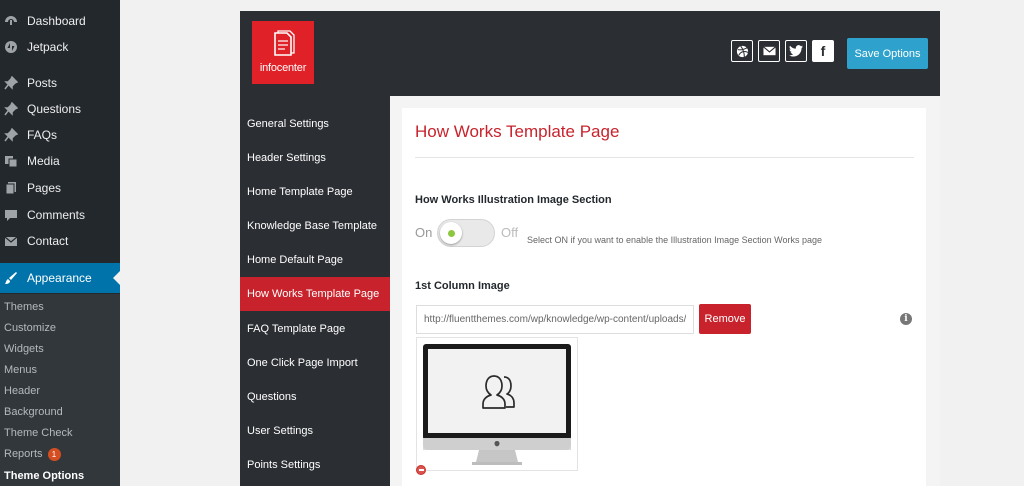 Image resolution: width=1024 pixels, height=486 pixels. Describe the element at coordinates (11, 278) in the screenshot. I see `brush-icon` at that location.